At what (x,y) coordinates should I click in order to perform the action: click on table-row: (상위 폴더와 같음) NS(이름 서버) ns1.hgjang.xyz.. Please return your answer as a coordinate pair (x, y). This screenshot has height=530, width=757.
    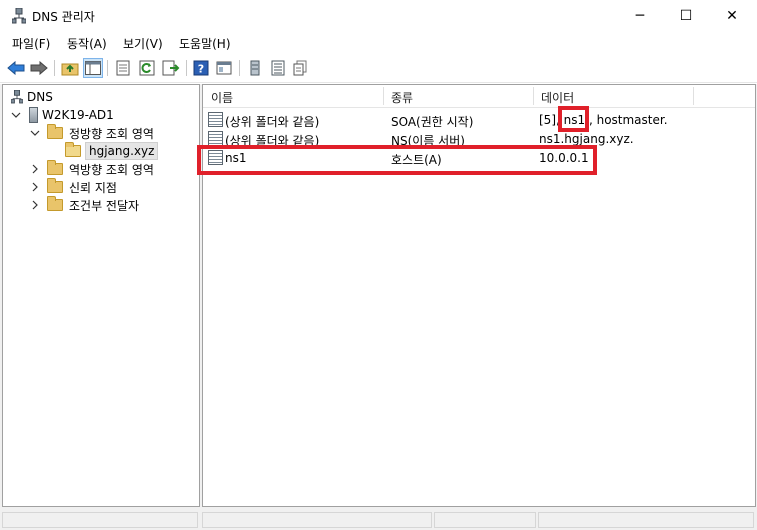
    Looking at the image, I should click on (479, 139).